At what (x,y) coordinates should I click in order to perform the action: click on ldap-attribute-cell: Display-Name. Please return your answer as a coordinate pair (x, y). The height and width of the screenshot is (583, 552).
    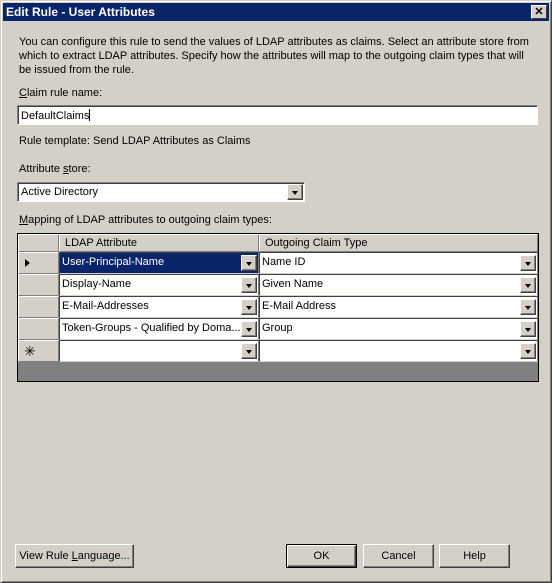
    Looking at the image, I should click on (159, 285).